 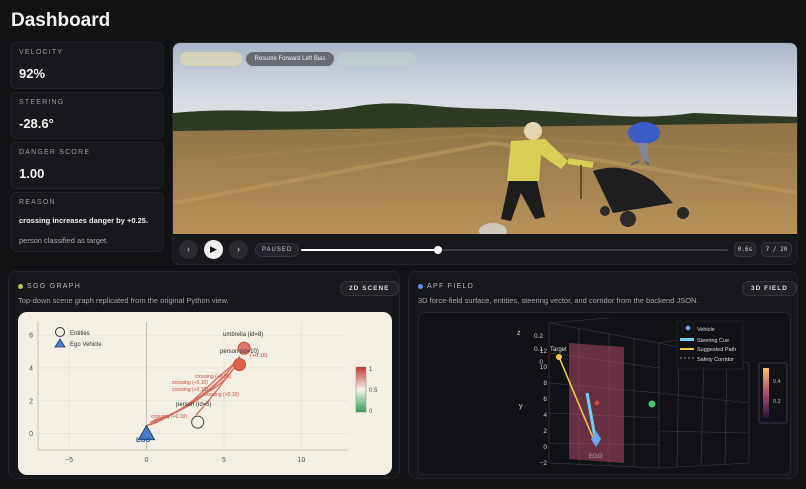 What do you see at coordinates (41, 52) in the screenshot?
I see `velocity-label: VELOCITY` at bounding box center [41, 52].